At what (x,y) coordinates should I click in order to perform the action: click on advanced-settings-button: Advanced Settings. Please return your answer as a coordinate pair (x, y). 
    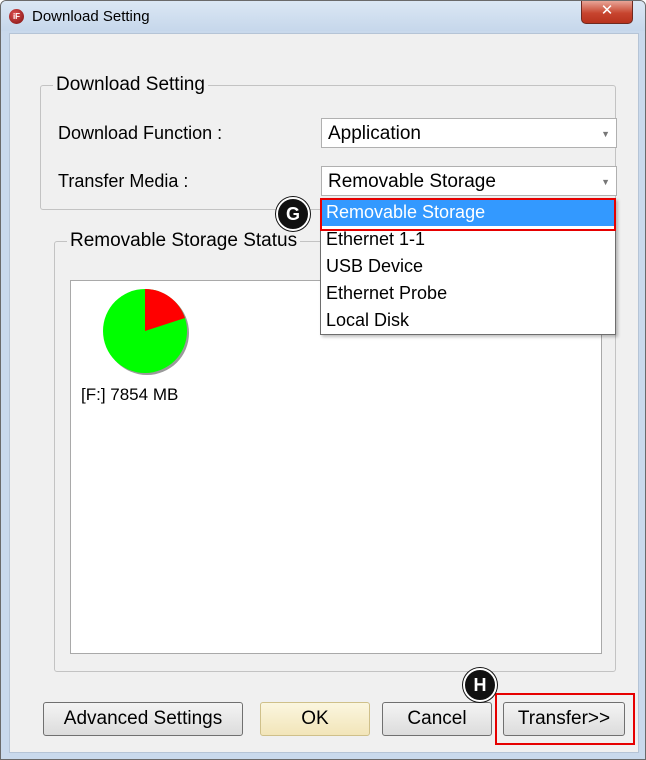
    Looking at the image, I should click on (143, 719).